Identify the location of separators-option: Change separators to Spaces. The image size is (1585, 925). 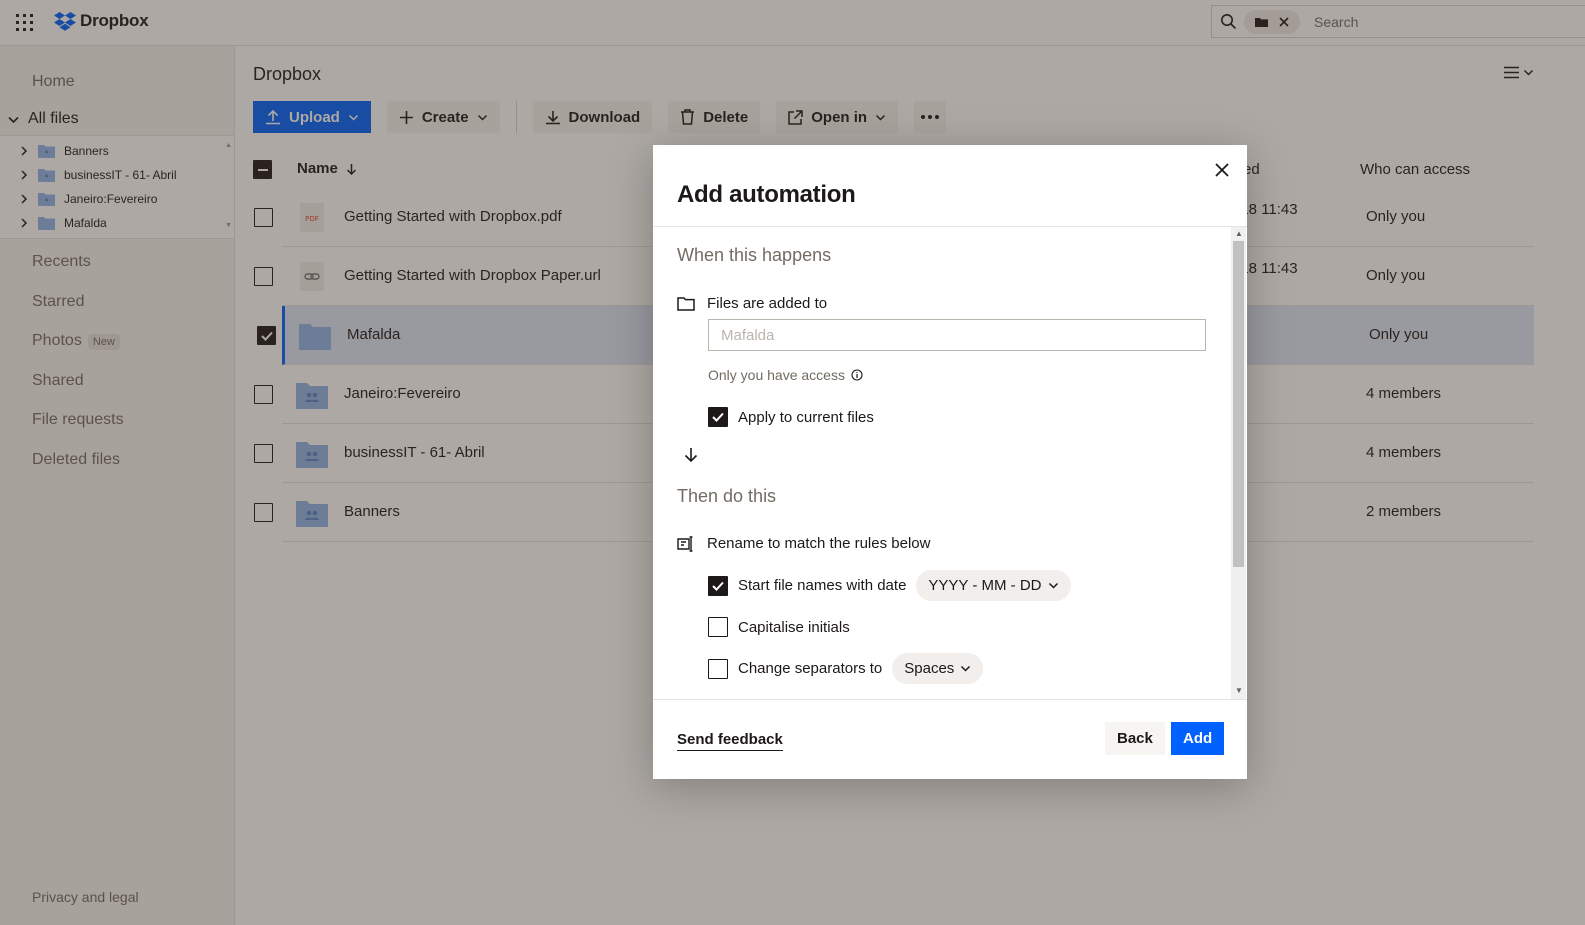
(846, 668).